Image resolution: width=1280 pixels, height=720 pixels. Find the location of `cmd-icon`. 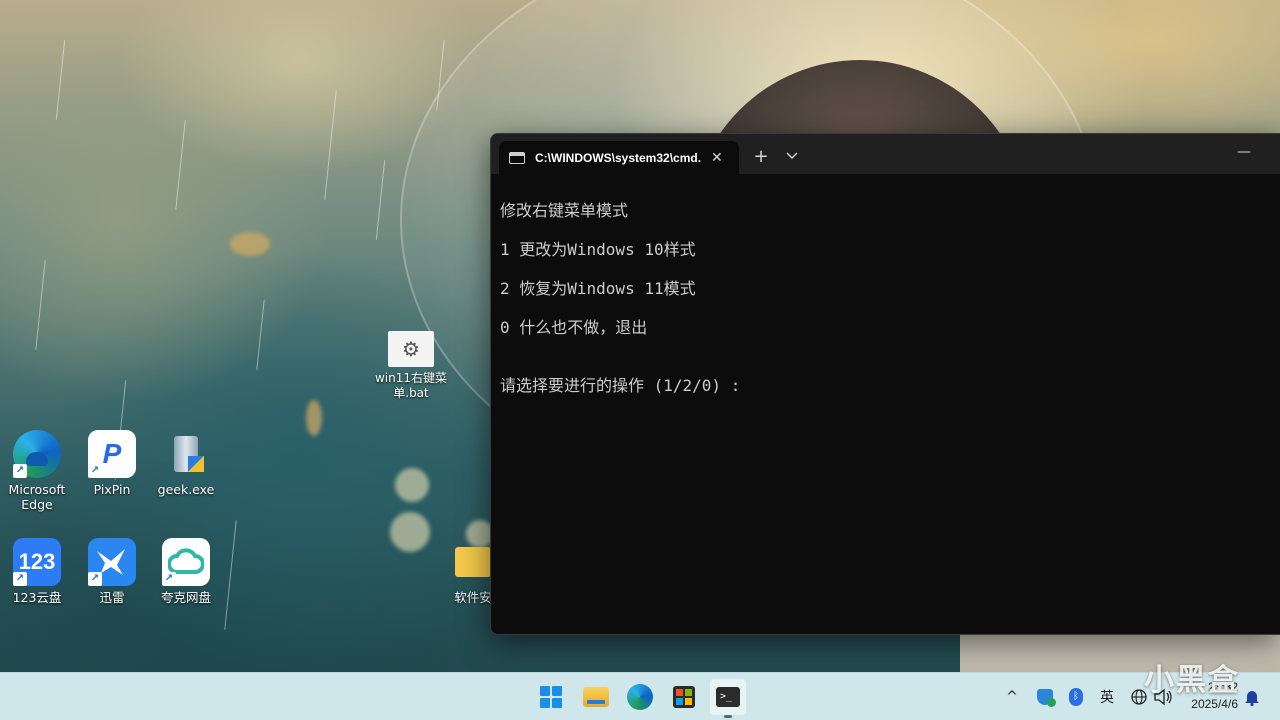

cmd-icon is located at coordinates (517, 157).